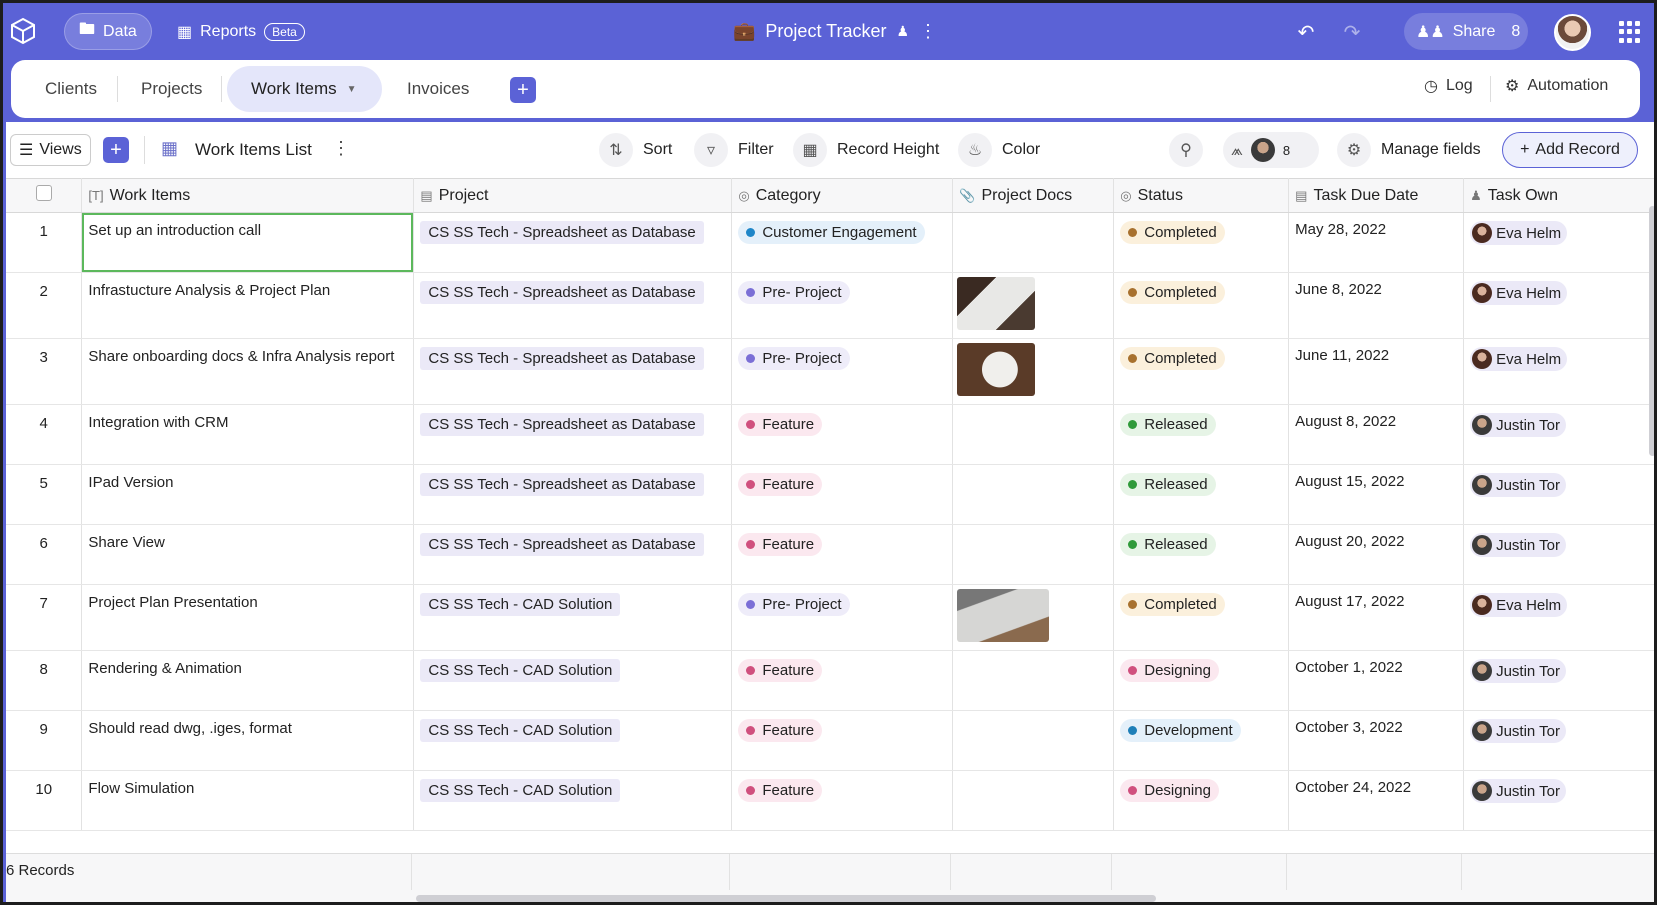  I want to click on column-header-category: ◎ Category, so click(842, 195).